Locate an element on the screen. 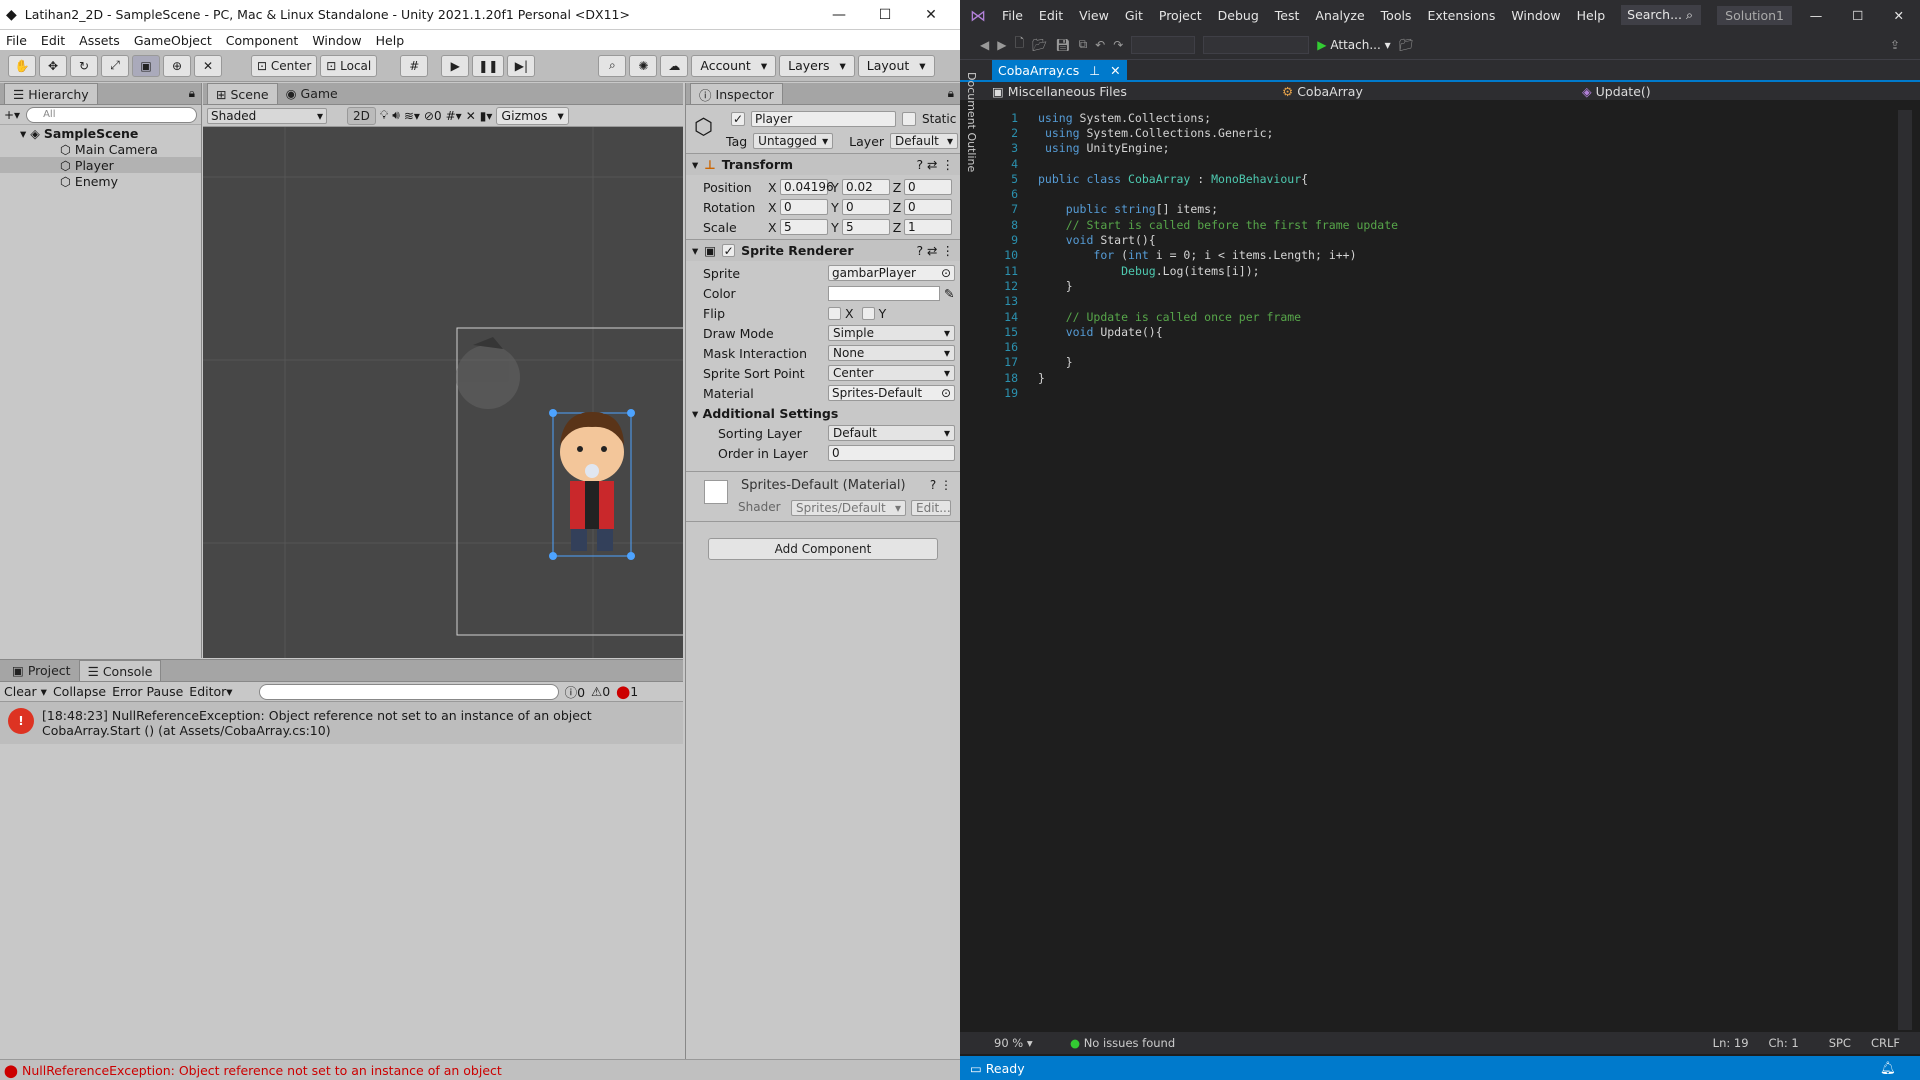 The width and height of the screenshot is (1920, 1080). component-menu-icon: ? ⋮ is located at coordinates (941, 485).